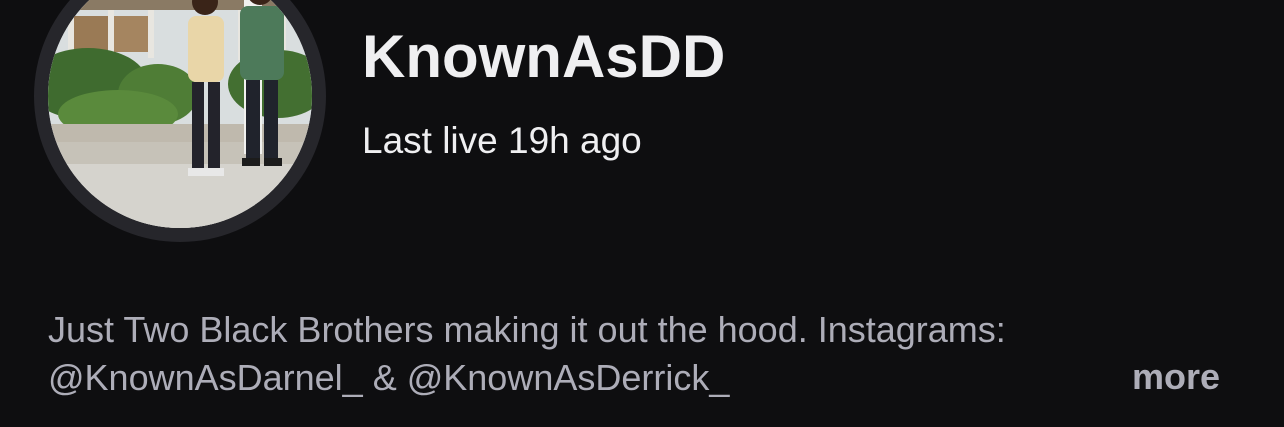 The height and width of the screenshot is (427, 1284). What do you see at coordinates (543, 56) in the screenshot?
I see `channel-name: KnownAsDD` at bounding box center [543, 56].